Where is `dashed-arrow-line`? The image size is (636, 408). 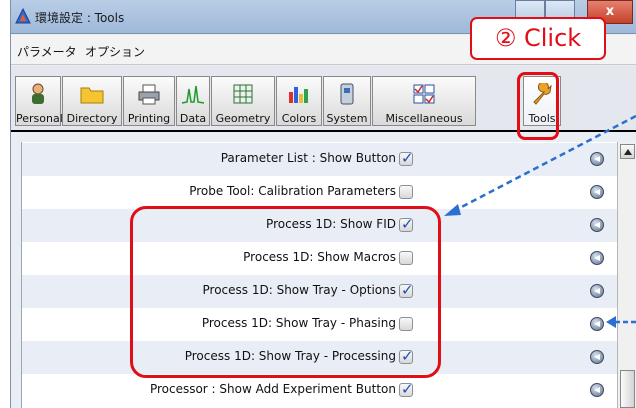
dashed-arrow-line is located at coordinates (543, 164).